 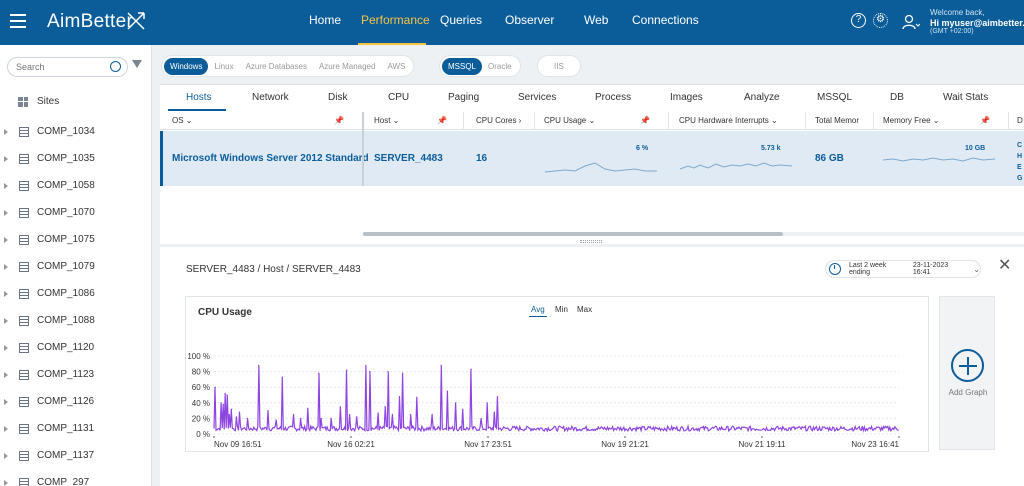 What do you see at coordinates (76, 185) in the screenshot?
I see `list-item: COMP_1058` at bounding box center [76, 185].